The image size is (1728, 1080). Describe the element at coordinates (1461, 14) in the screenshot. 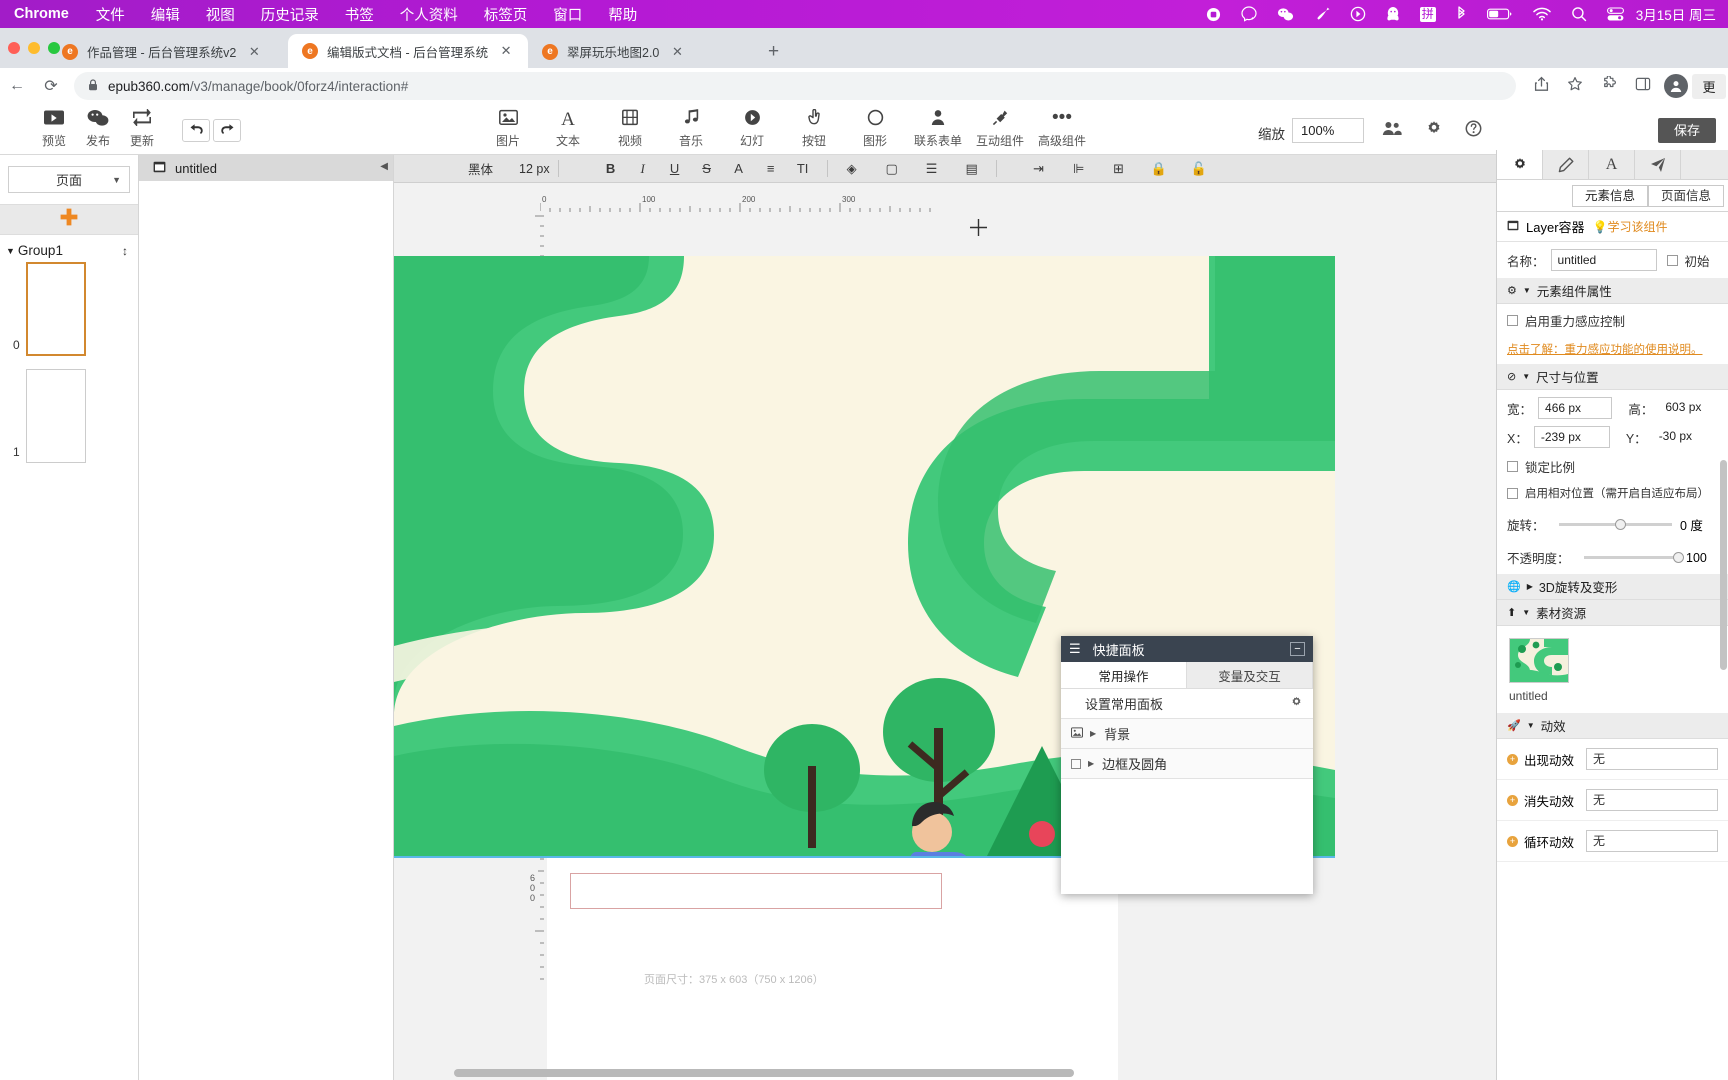

I see `bluetooth-icon` at that location.